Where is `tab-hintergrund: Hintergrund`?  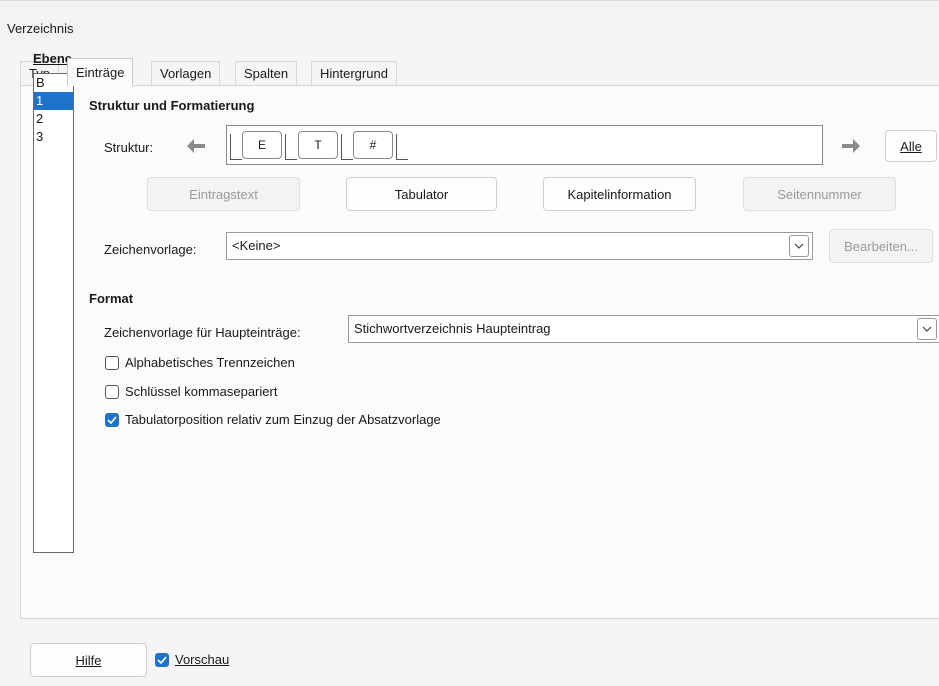 tab-hintergrund: Hintergrund is located at coordinates (354, 73).